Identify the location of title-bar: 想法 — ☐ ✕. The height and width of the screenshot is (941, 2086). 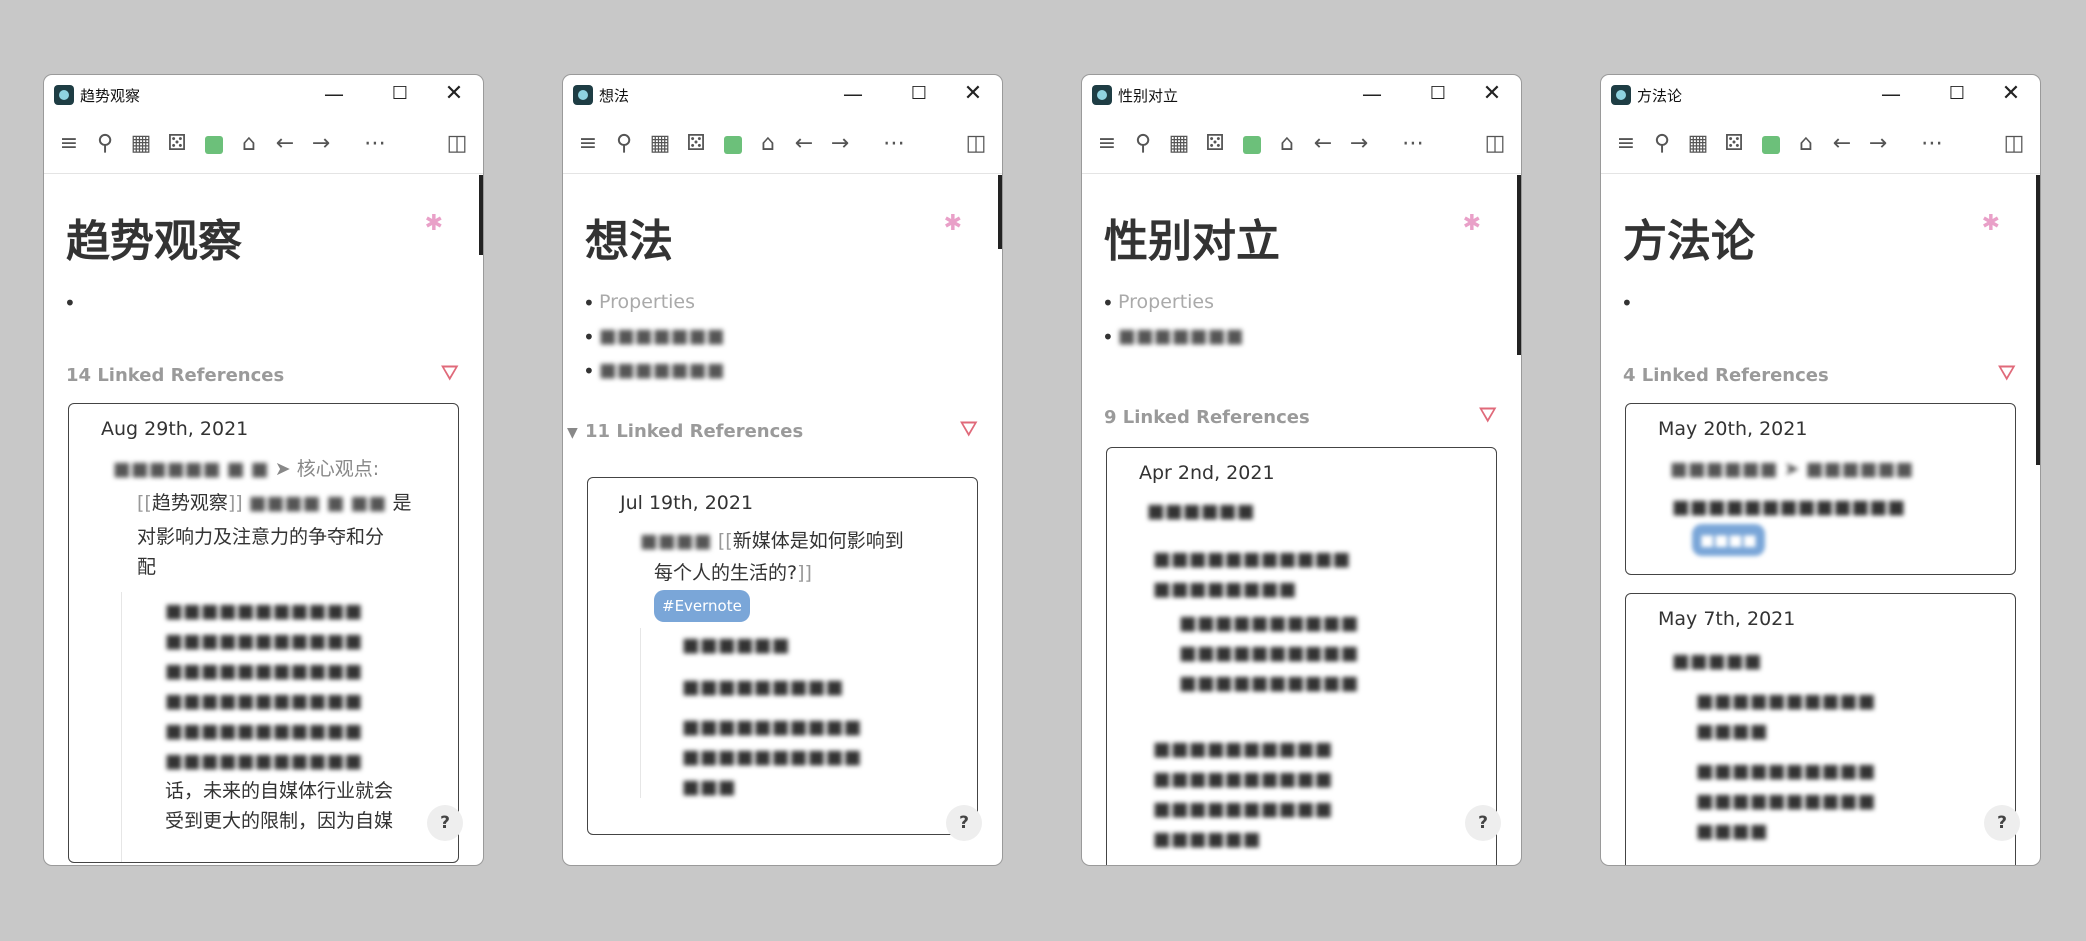
(782, 95).